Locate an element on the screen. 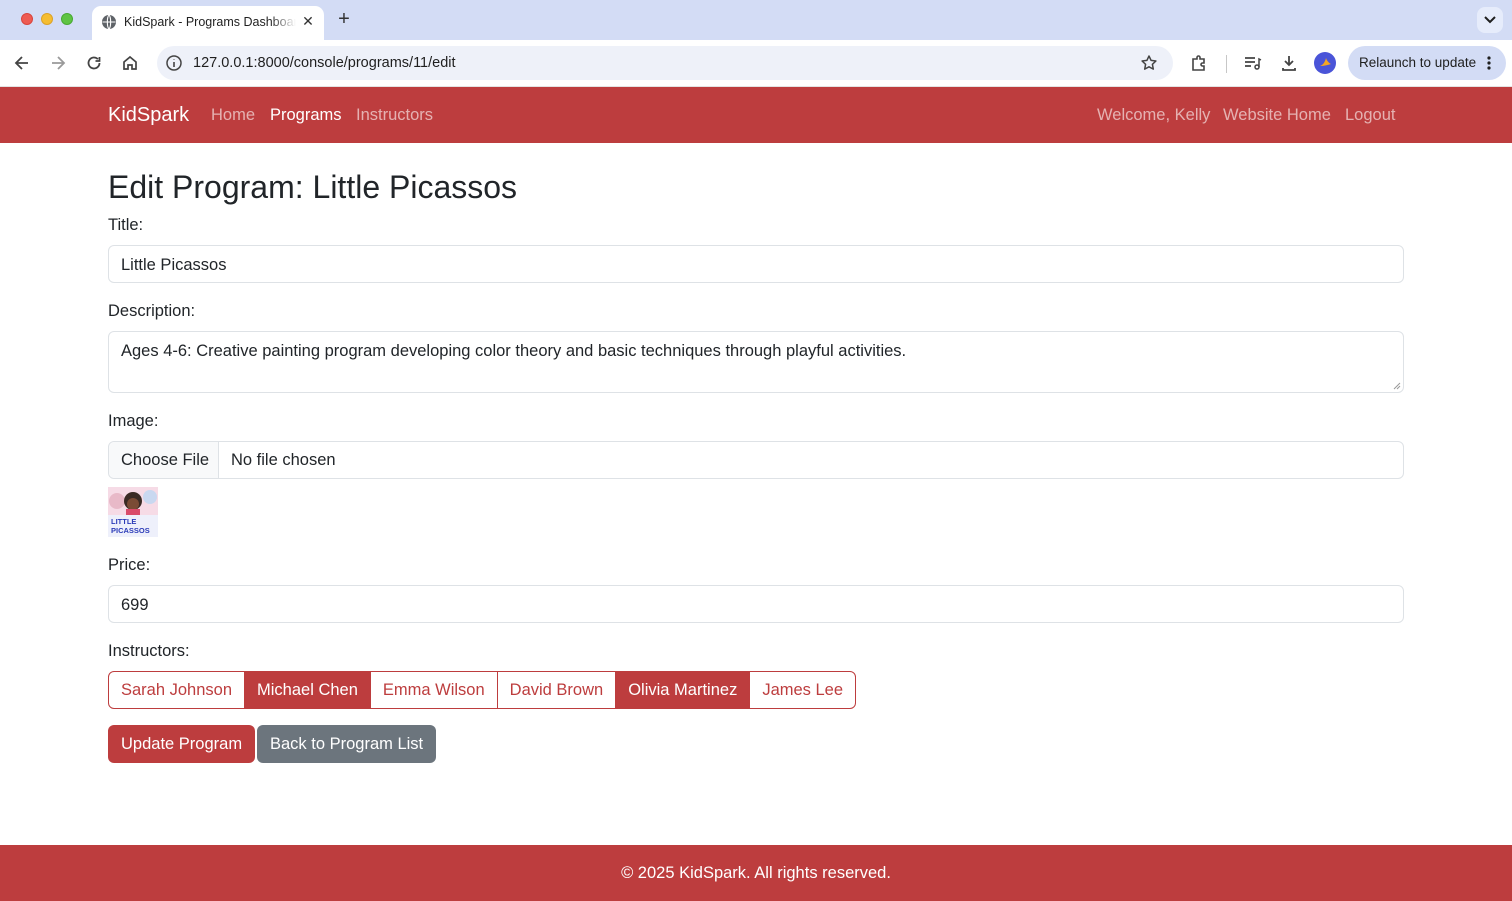 This screenshot has height=901, width=1512. description-label: Description: is located at coordinates (152, 311).